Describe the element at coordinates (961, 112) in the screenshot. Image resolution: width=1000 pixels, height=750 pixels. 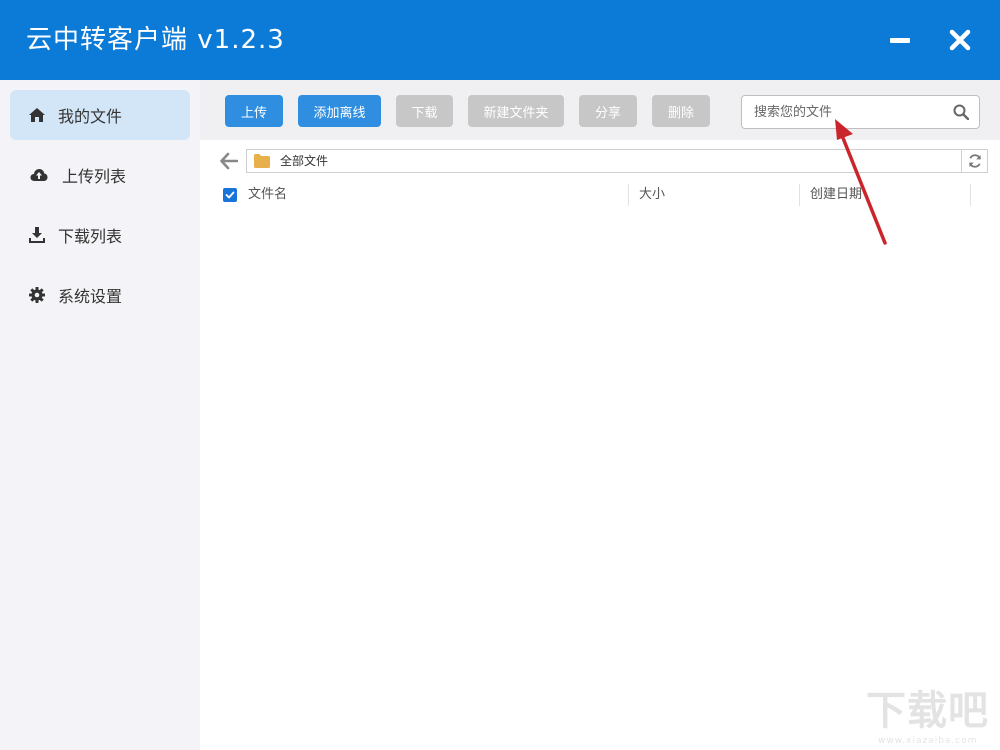
I see `search-icon` at that location.